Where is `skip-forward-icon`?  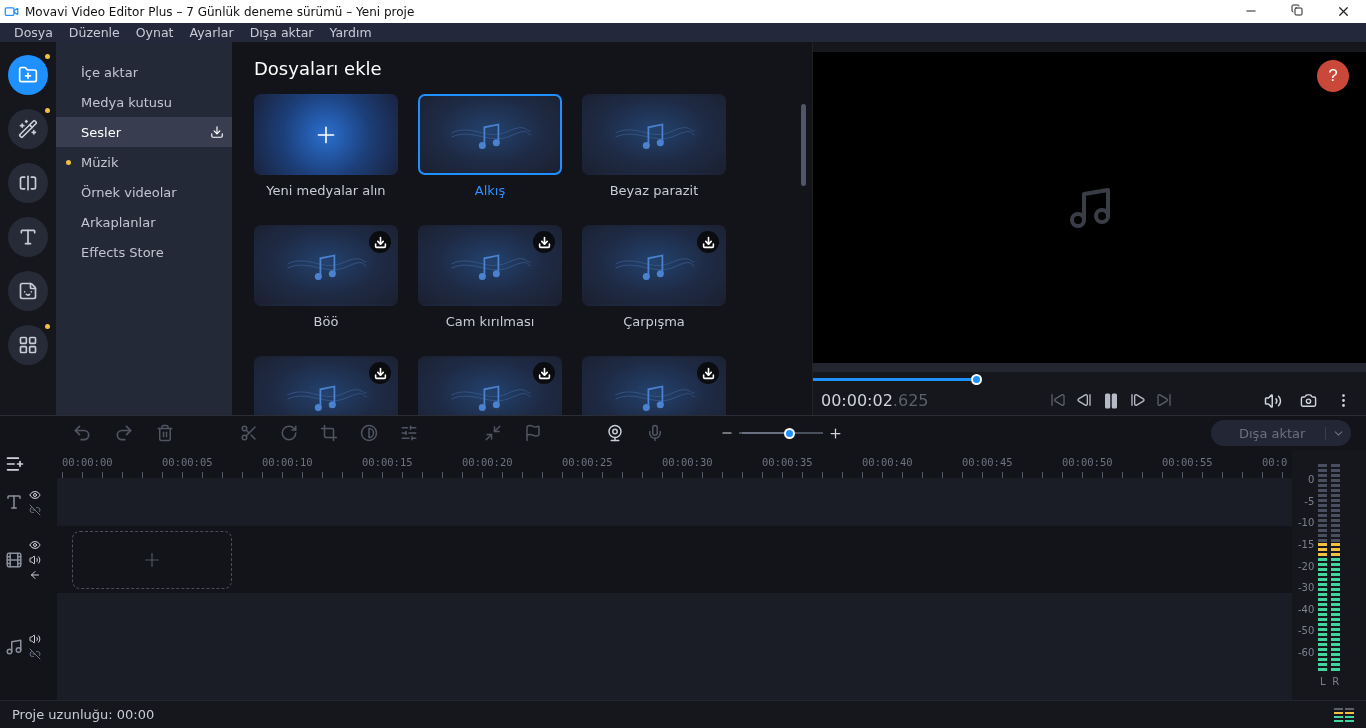
skip-forward-icon is located at coordinates (1164, 399).